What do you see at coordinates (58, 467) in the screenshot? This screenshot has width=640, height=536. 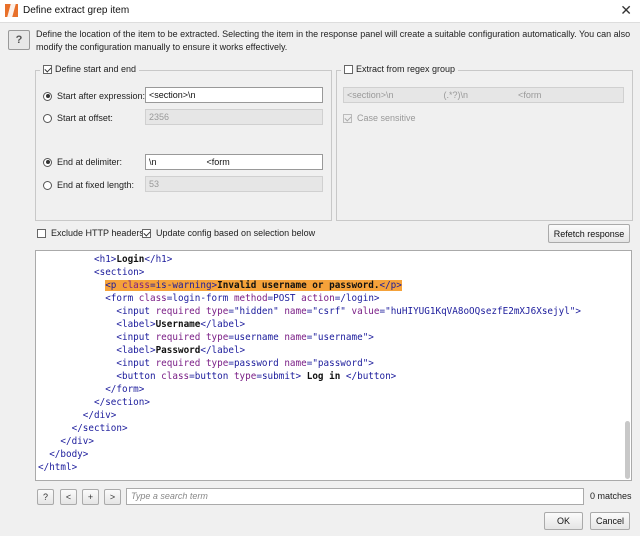 I see `code-token: </html>` at bounding box center [58, 467].